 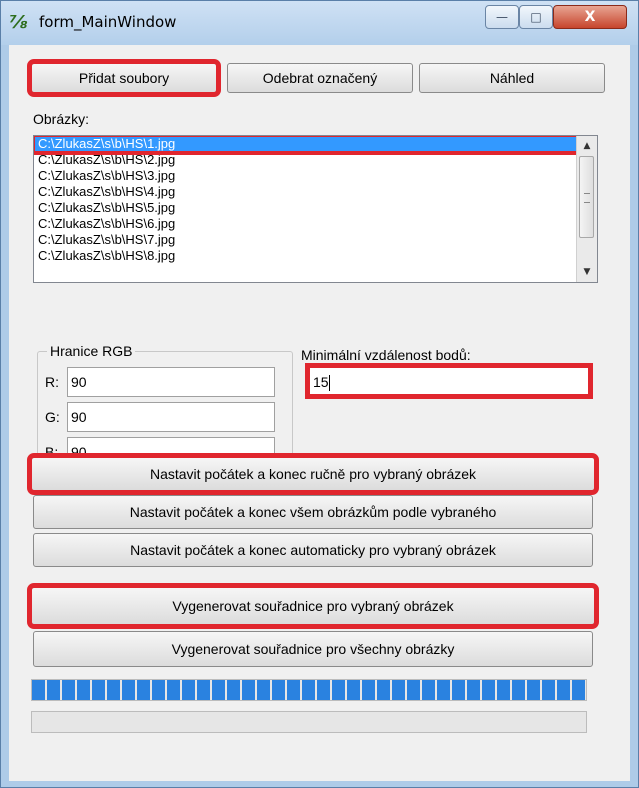 I want to click on minimize-button: —, so click(x=502, y=17).